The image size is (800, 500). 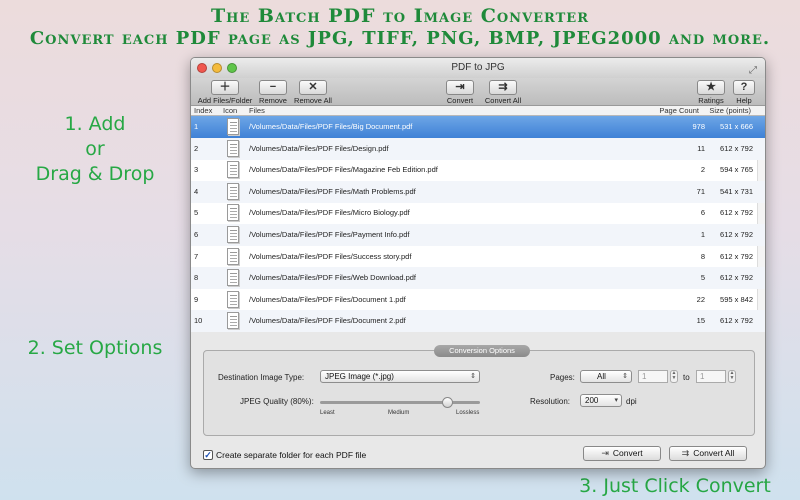 What do you see at coordinates (400, 402) in the screenshot?
I see `quality-slider-track` at bounding box center [400, 402].